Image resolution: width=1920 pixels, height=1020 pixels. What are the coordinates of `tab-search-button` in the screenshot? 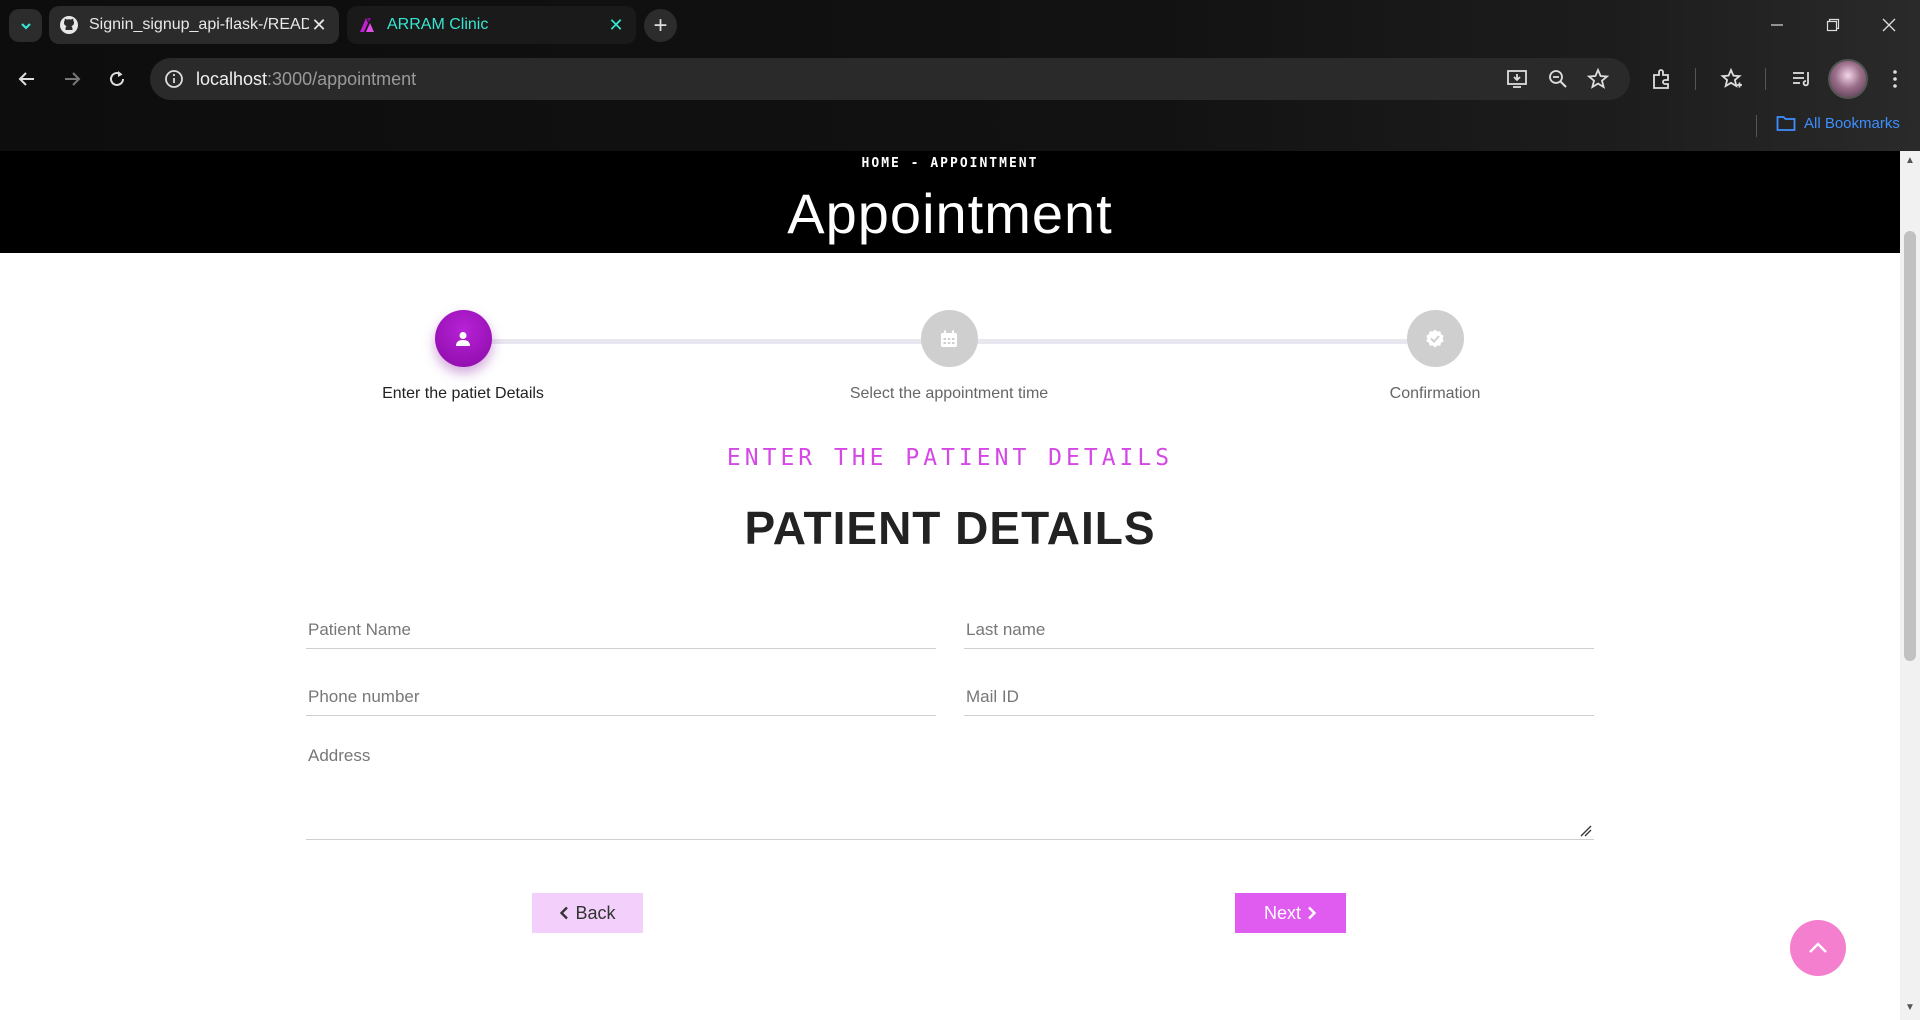 It's located at (25, 25).